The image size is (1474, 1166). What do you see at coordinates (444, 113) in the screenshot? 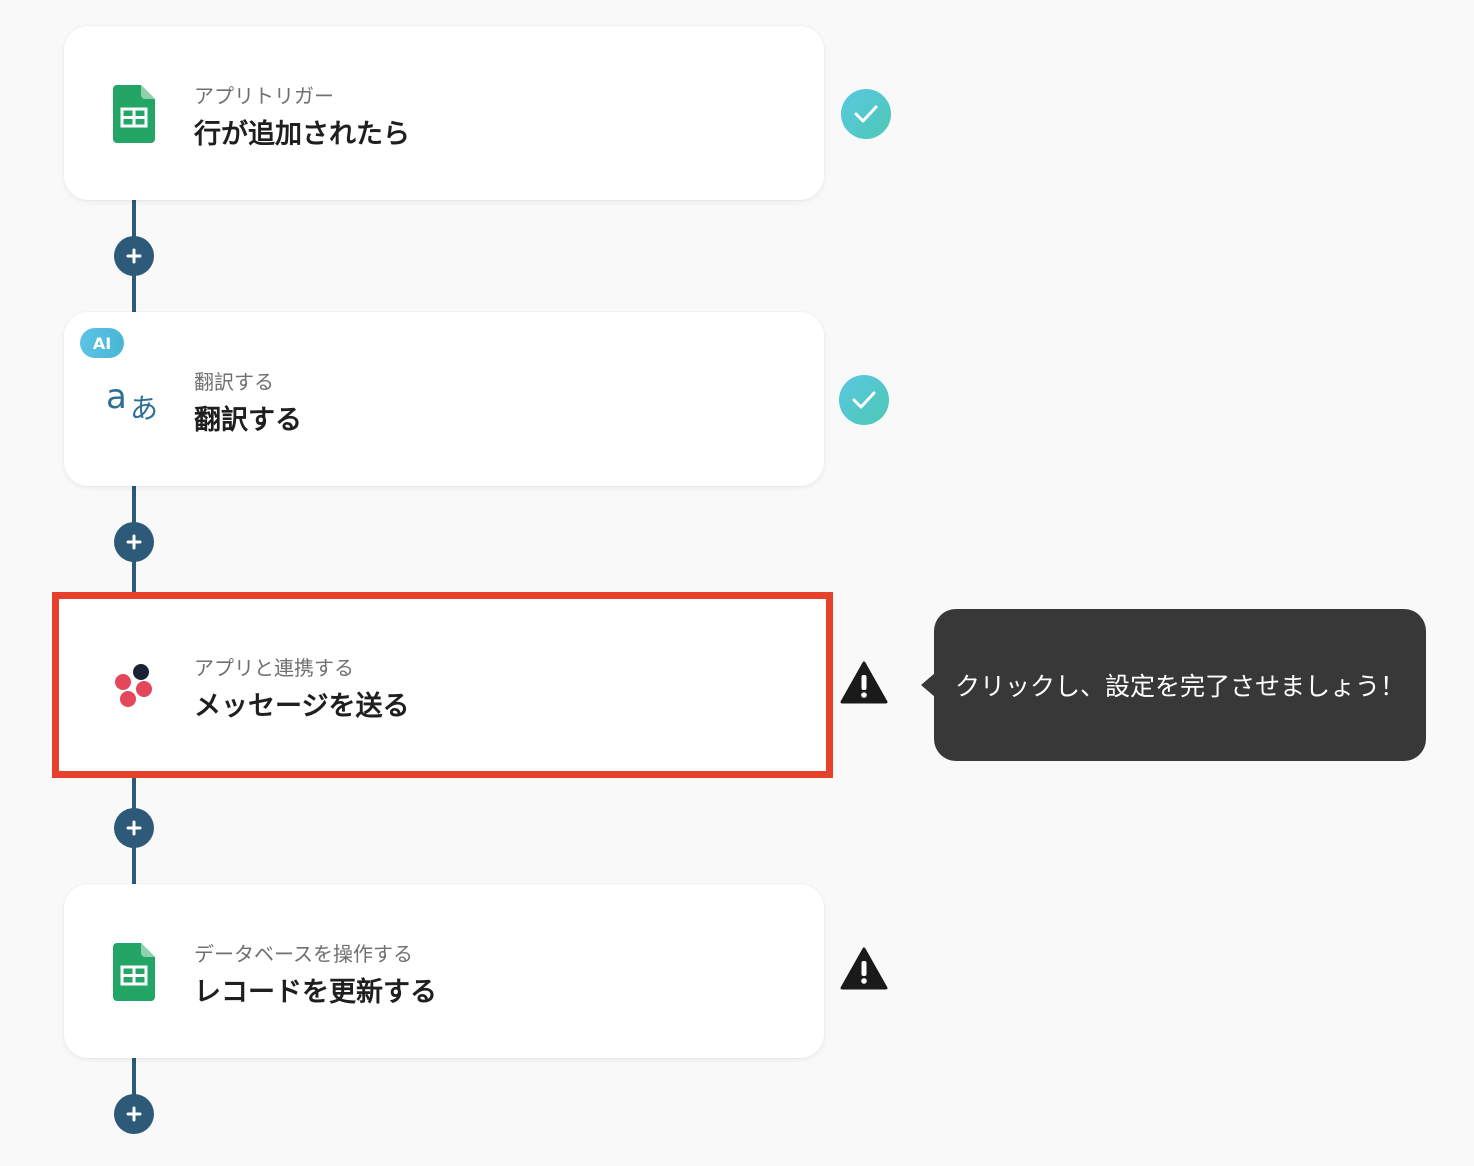
I see `step-card-trigger: アプリトリガー 行が追加されたら` at bounding box center [444, 113].